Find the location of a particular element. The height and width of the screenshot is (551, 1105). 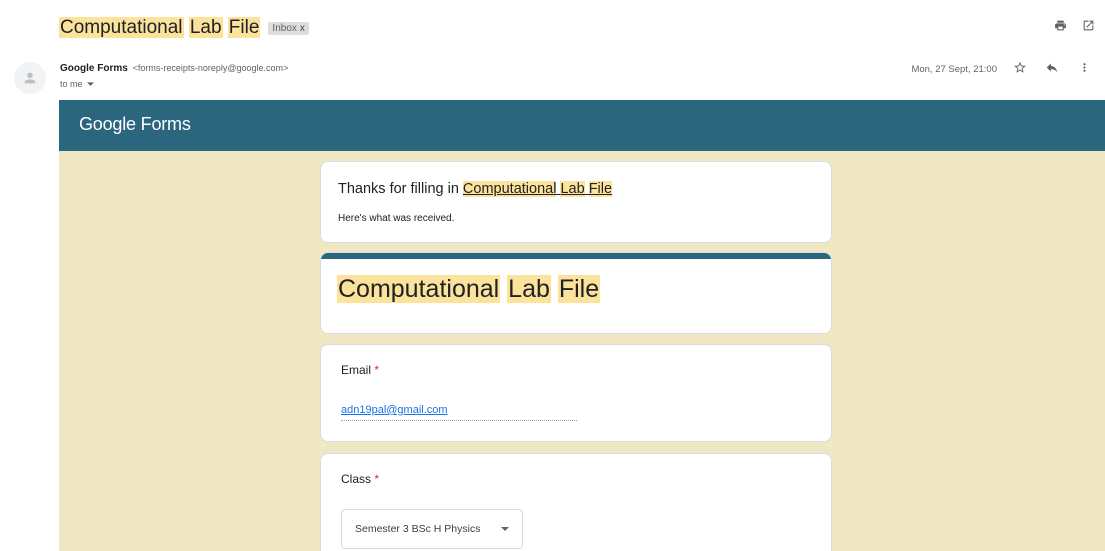

more-vert-icon is located at coordinates (1084, 67).